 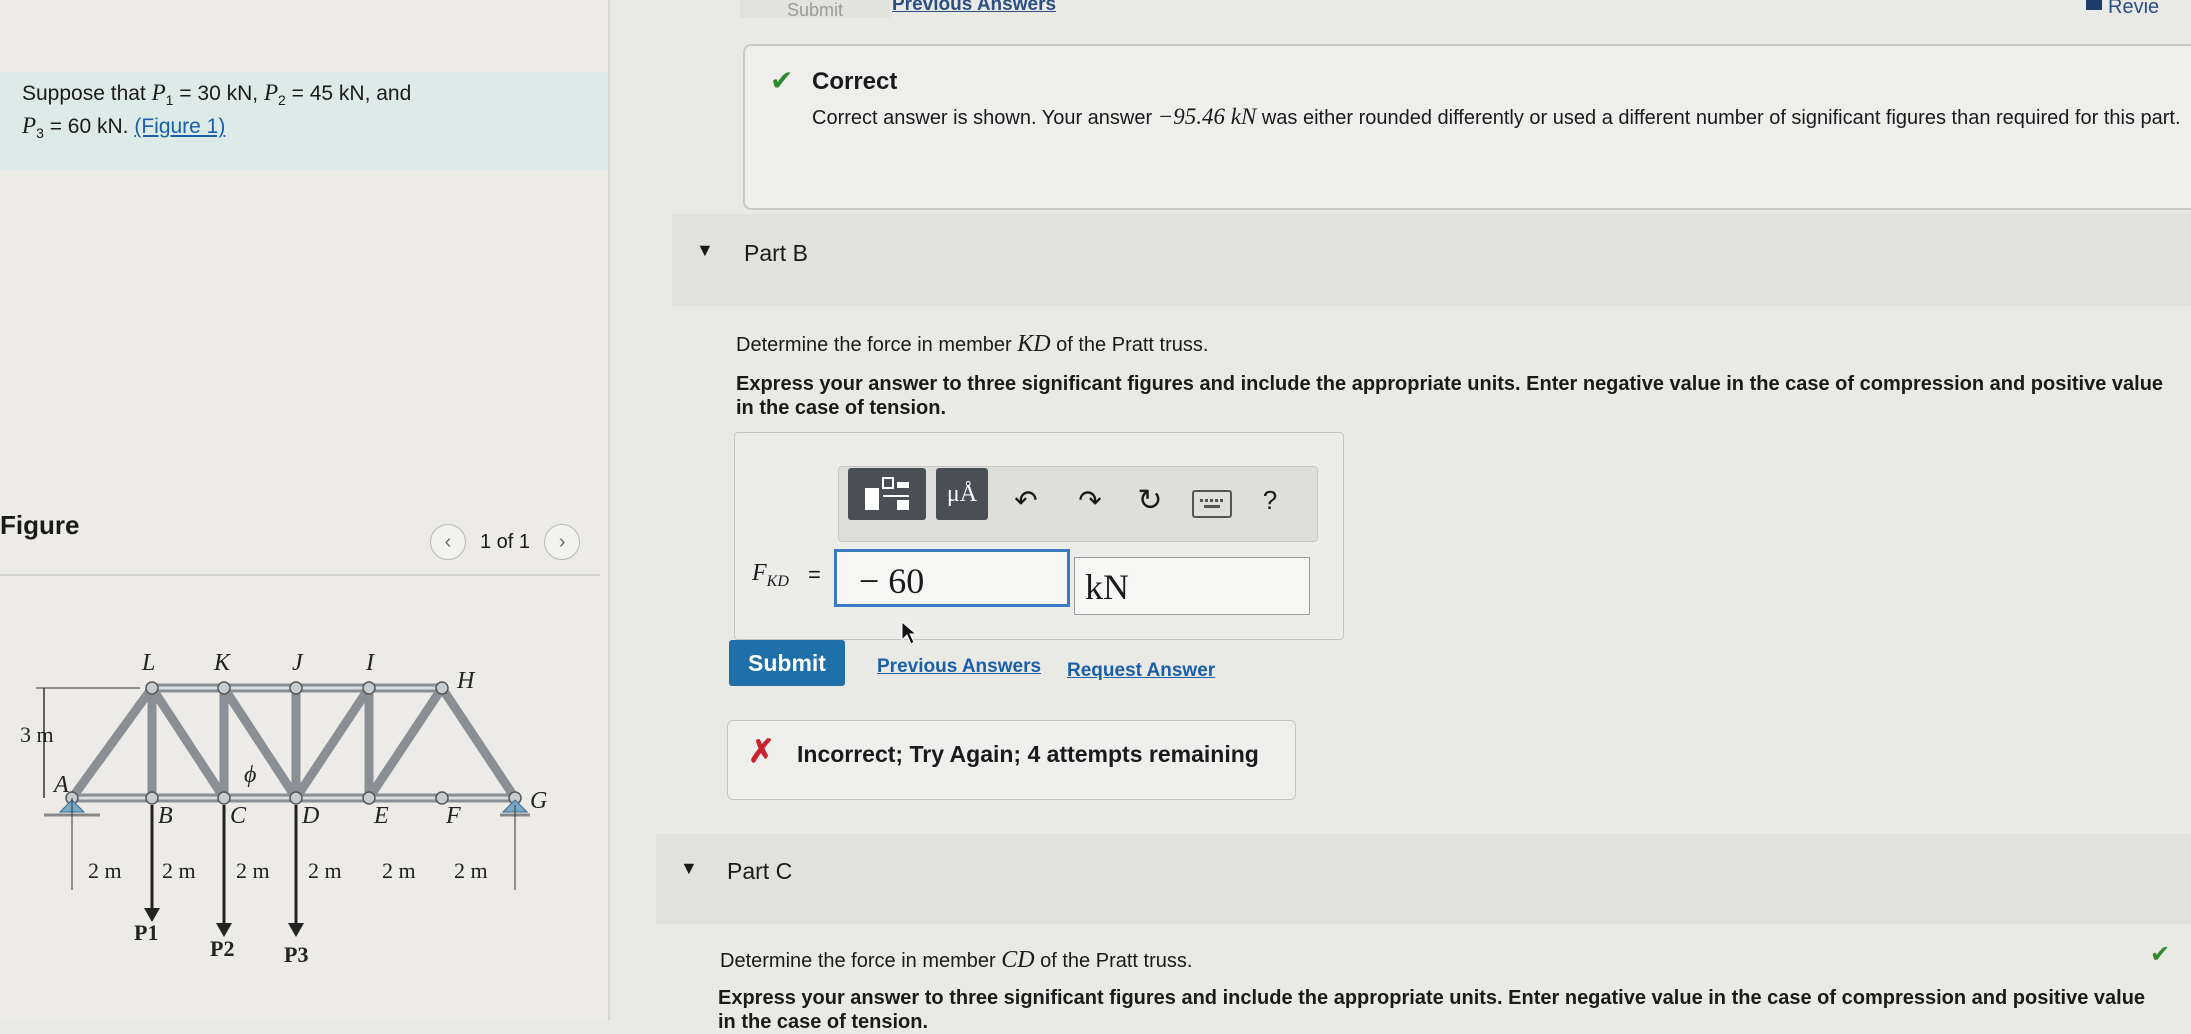 What do you see at coordinates (538, 801) in the screenshot?
I see `node-label: G` at bounding box center [538, 801].